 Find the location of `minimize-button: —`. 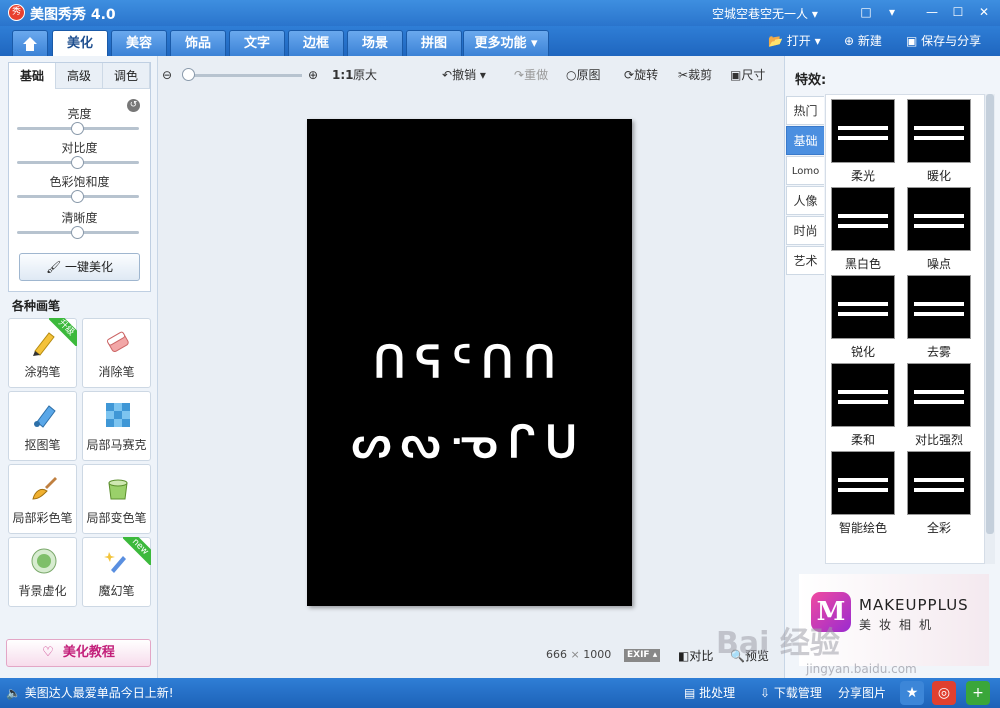

minimize-button: — is located at coordinates (932, 12).